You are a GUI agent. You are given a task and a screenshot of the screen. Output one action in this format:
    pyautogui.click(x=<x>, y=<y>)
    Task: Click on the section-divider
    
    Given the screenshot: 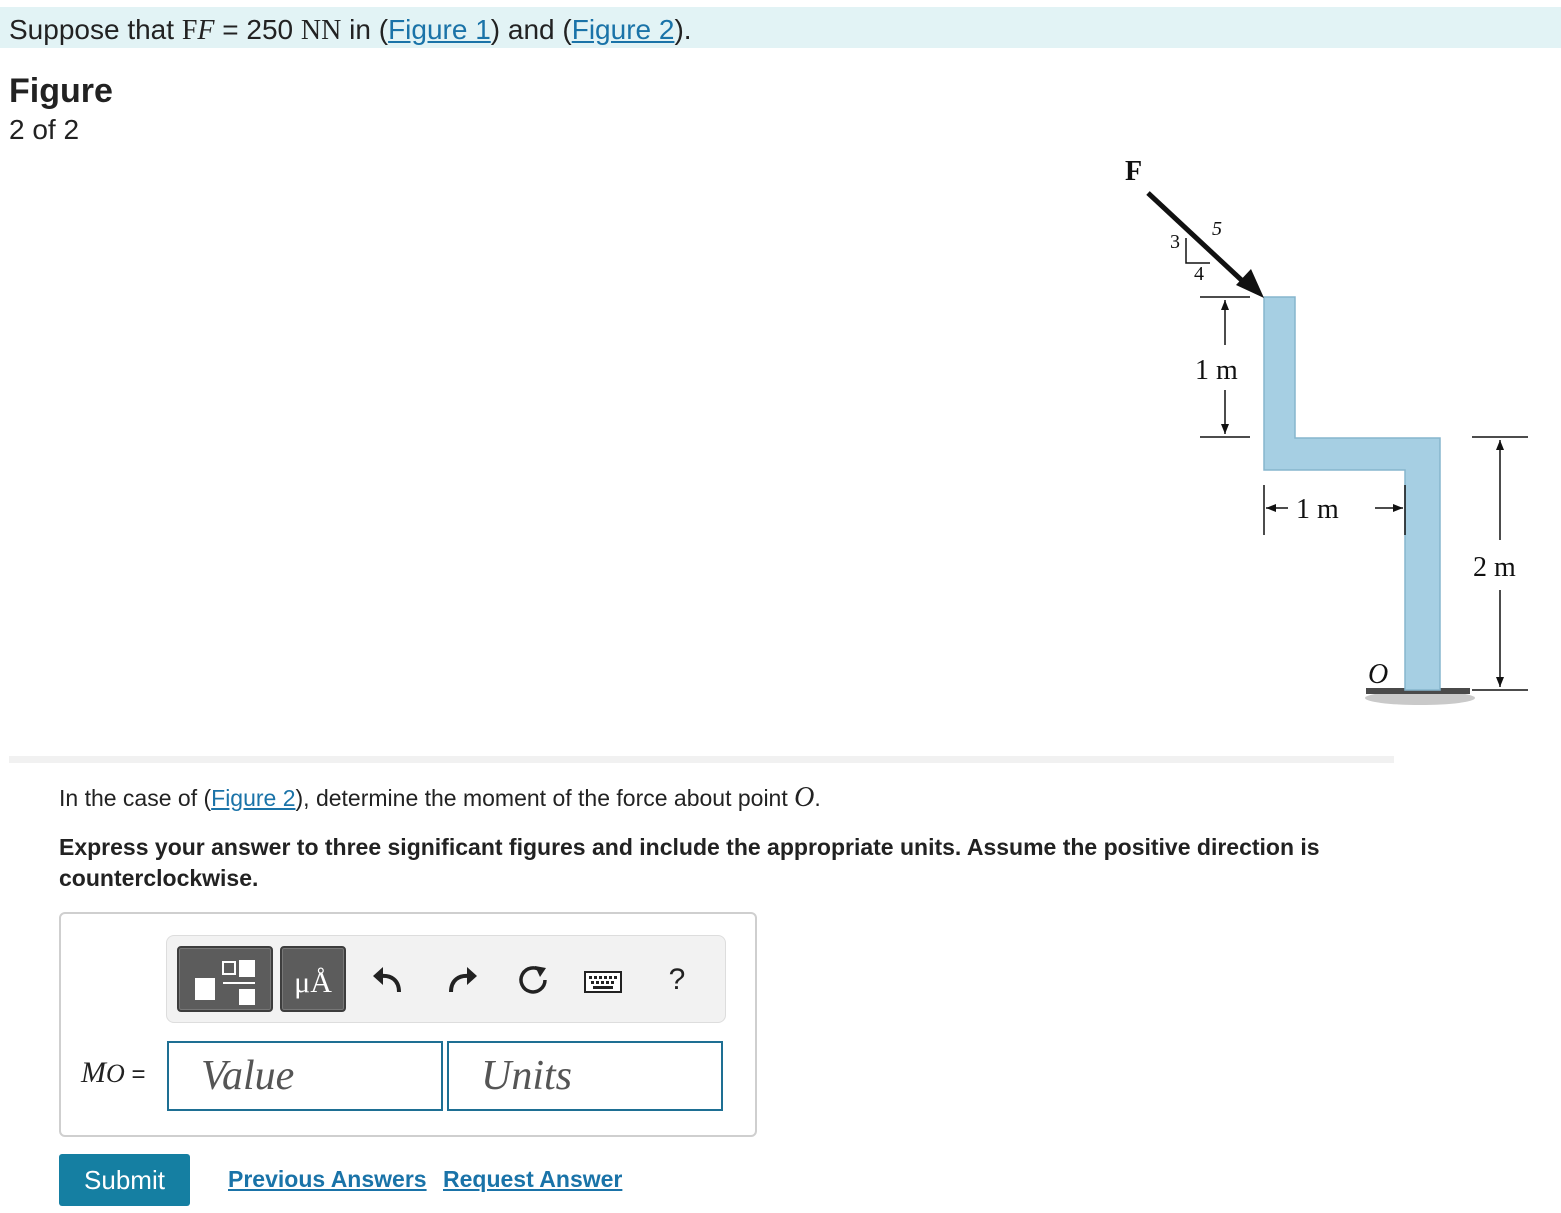 What is the action you would take?
    pyautogui.click(x=701, y=759)
    